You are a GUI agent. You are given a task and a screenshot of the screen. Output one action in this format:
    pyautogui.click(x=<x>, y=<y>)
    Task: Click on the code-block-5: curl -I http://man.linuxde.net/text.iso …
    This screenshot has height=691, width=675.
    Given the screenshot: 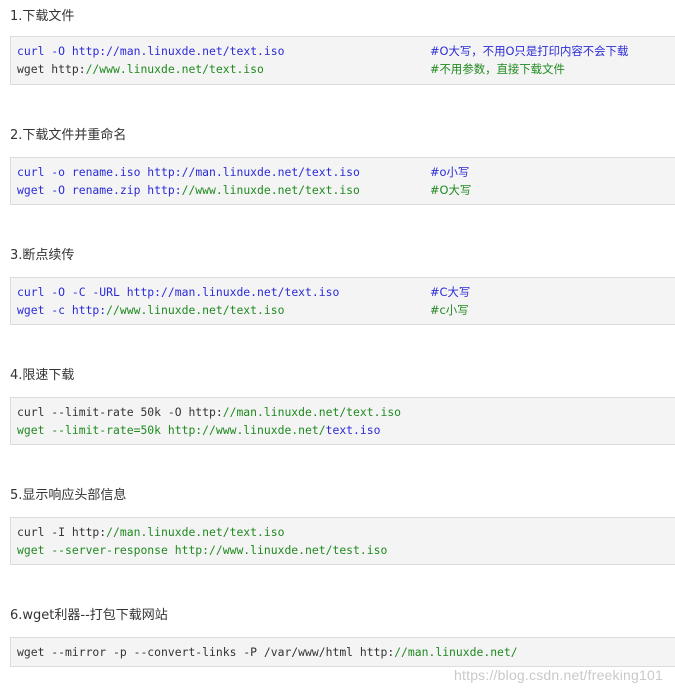 What is the action you would take?
    pyautogui.click(x=342, y=541)
    